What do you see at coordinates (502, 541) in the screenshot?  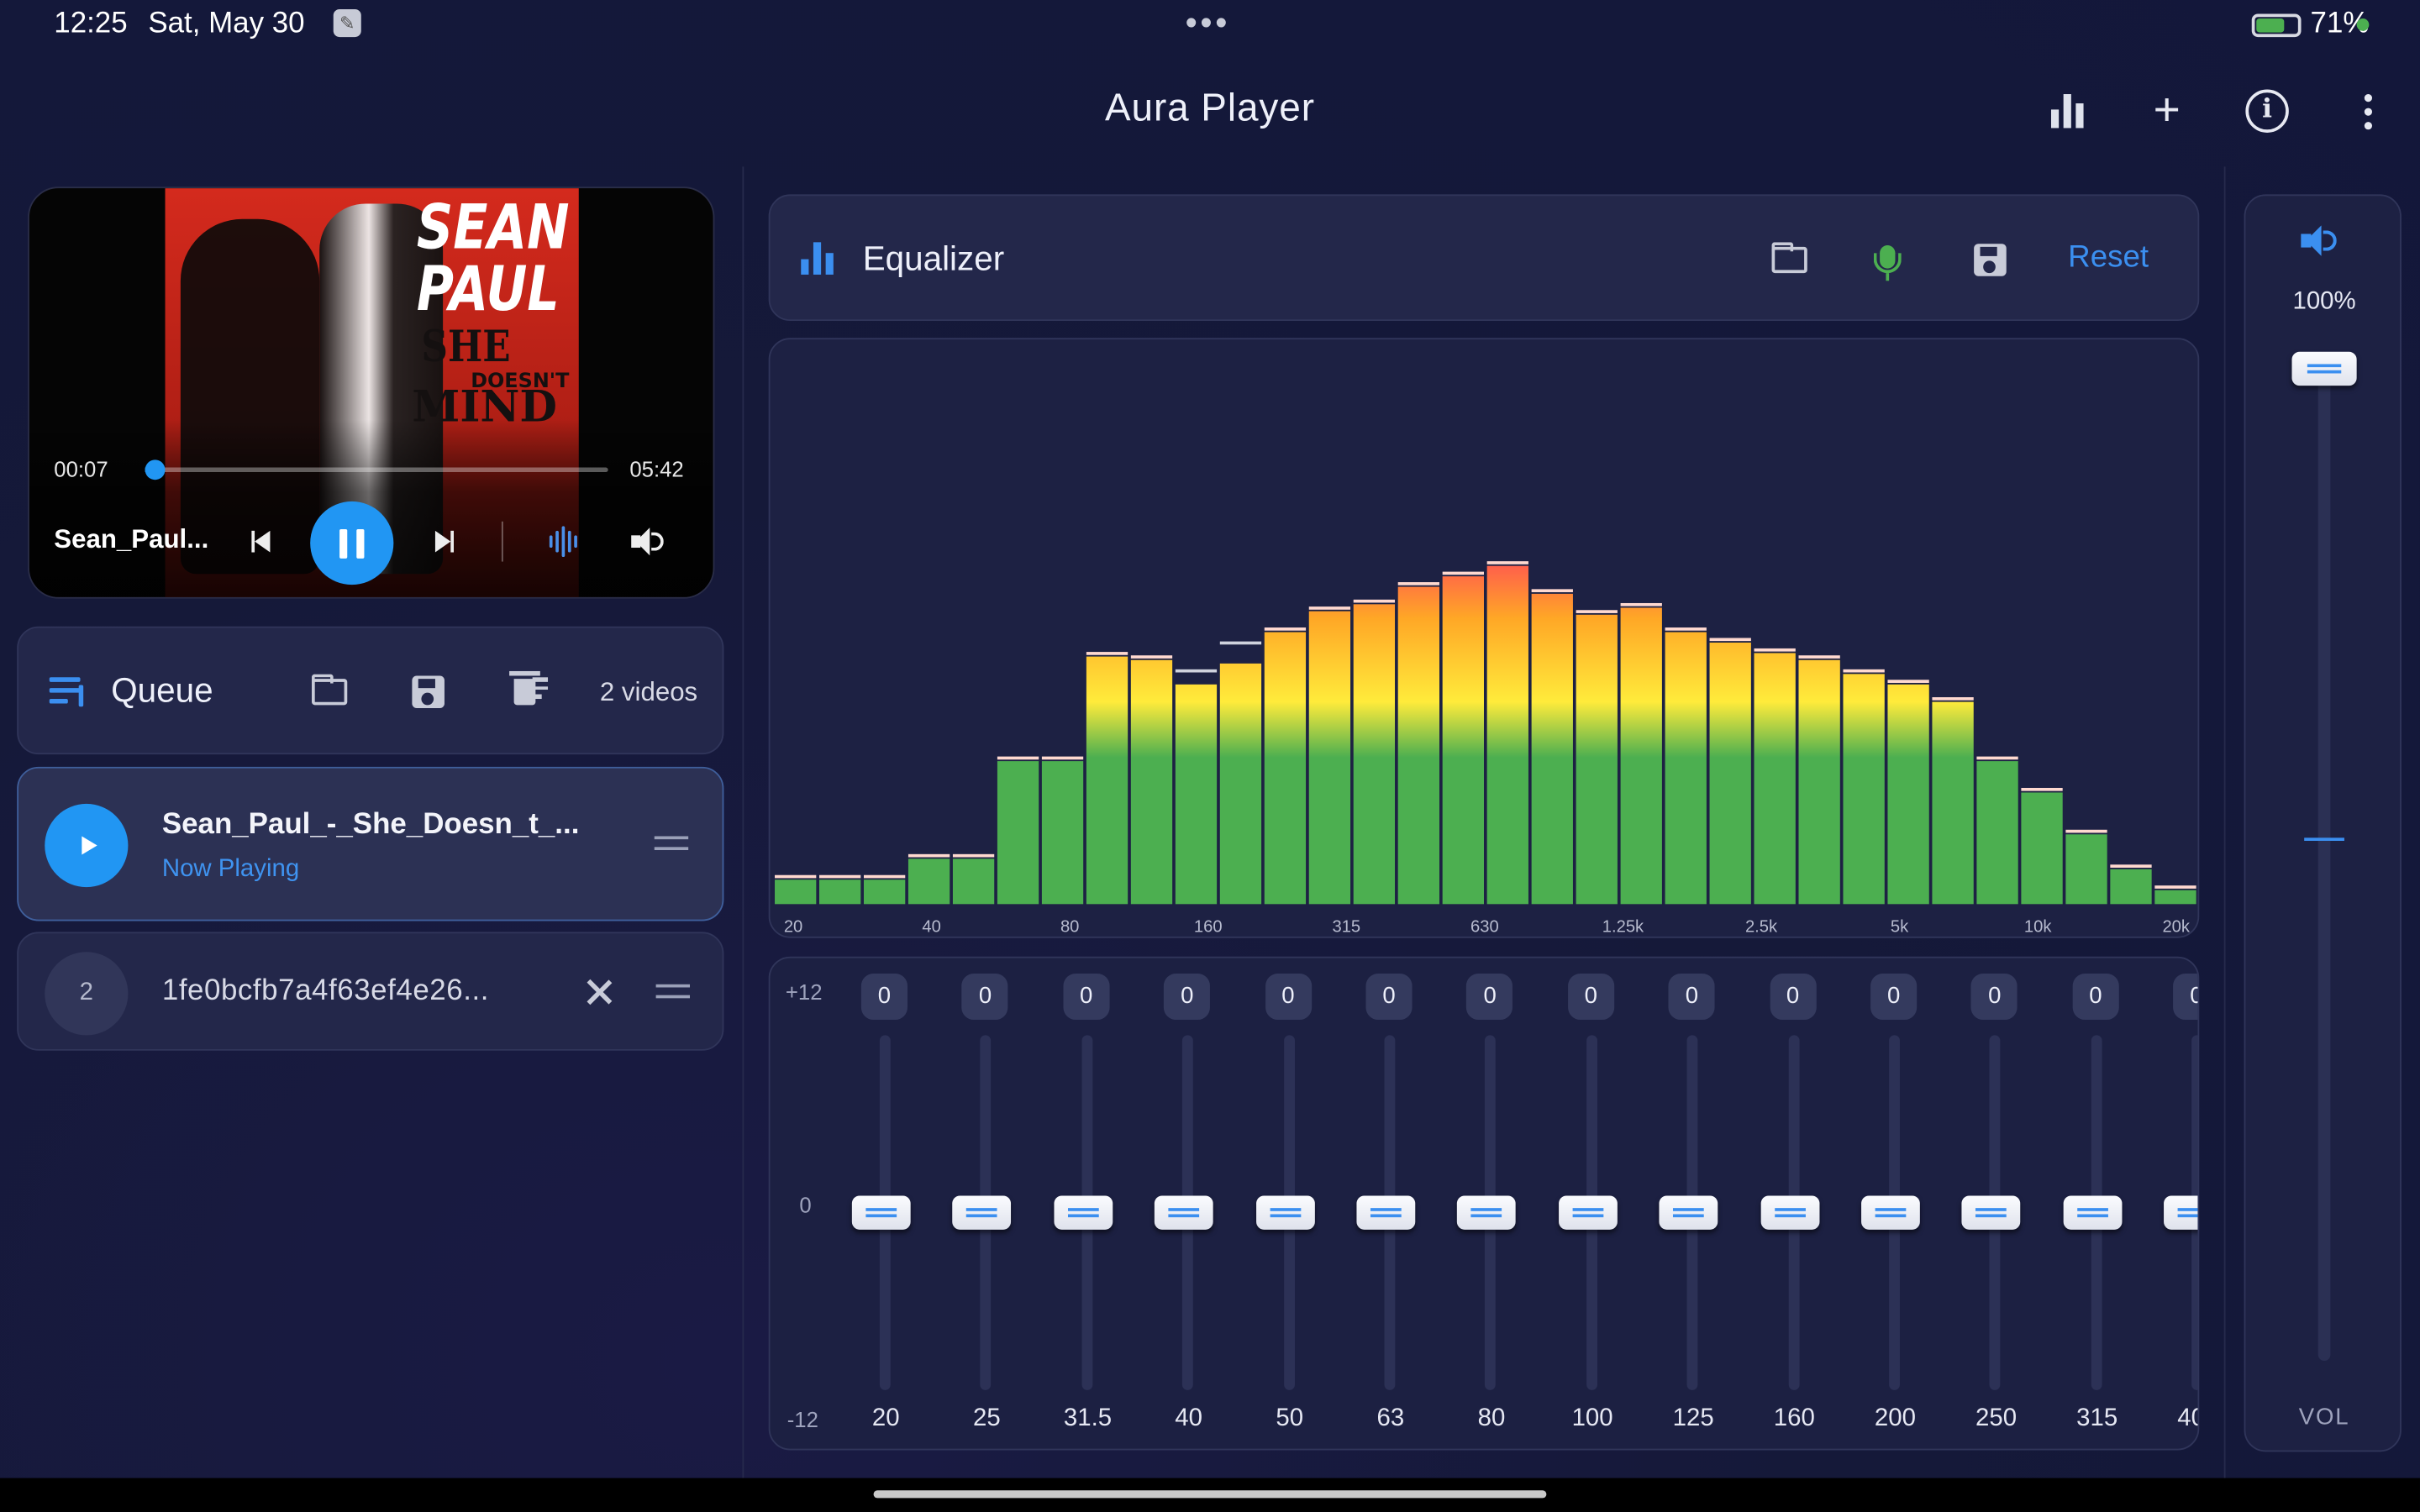 I see `controls-separator` at bounding box center [502, 541].